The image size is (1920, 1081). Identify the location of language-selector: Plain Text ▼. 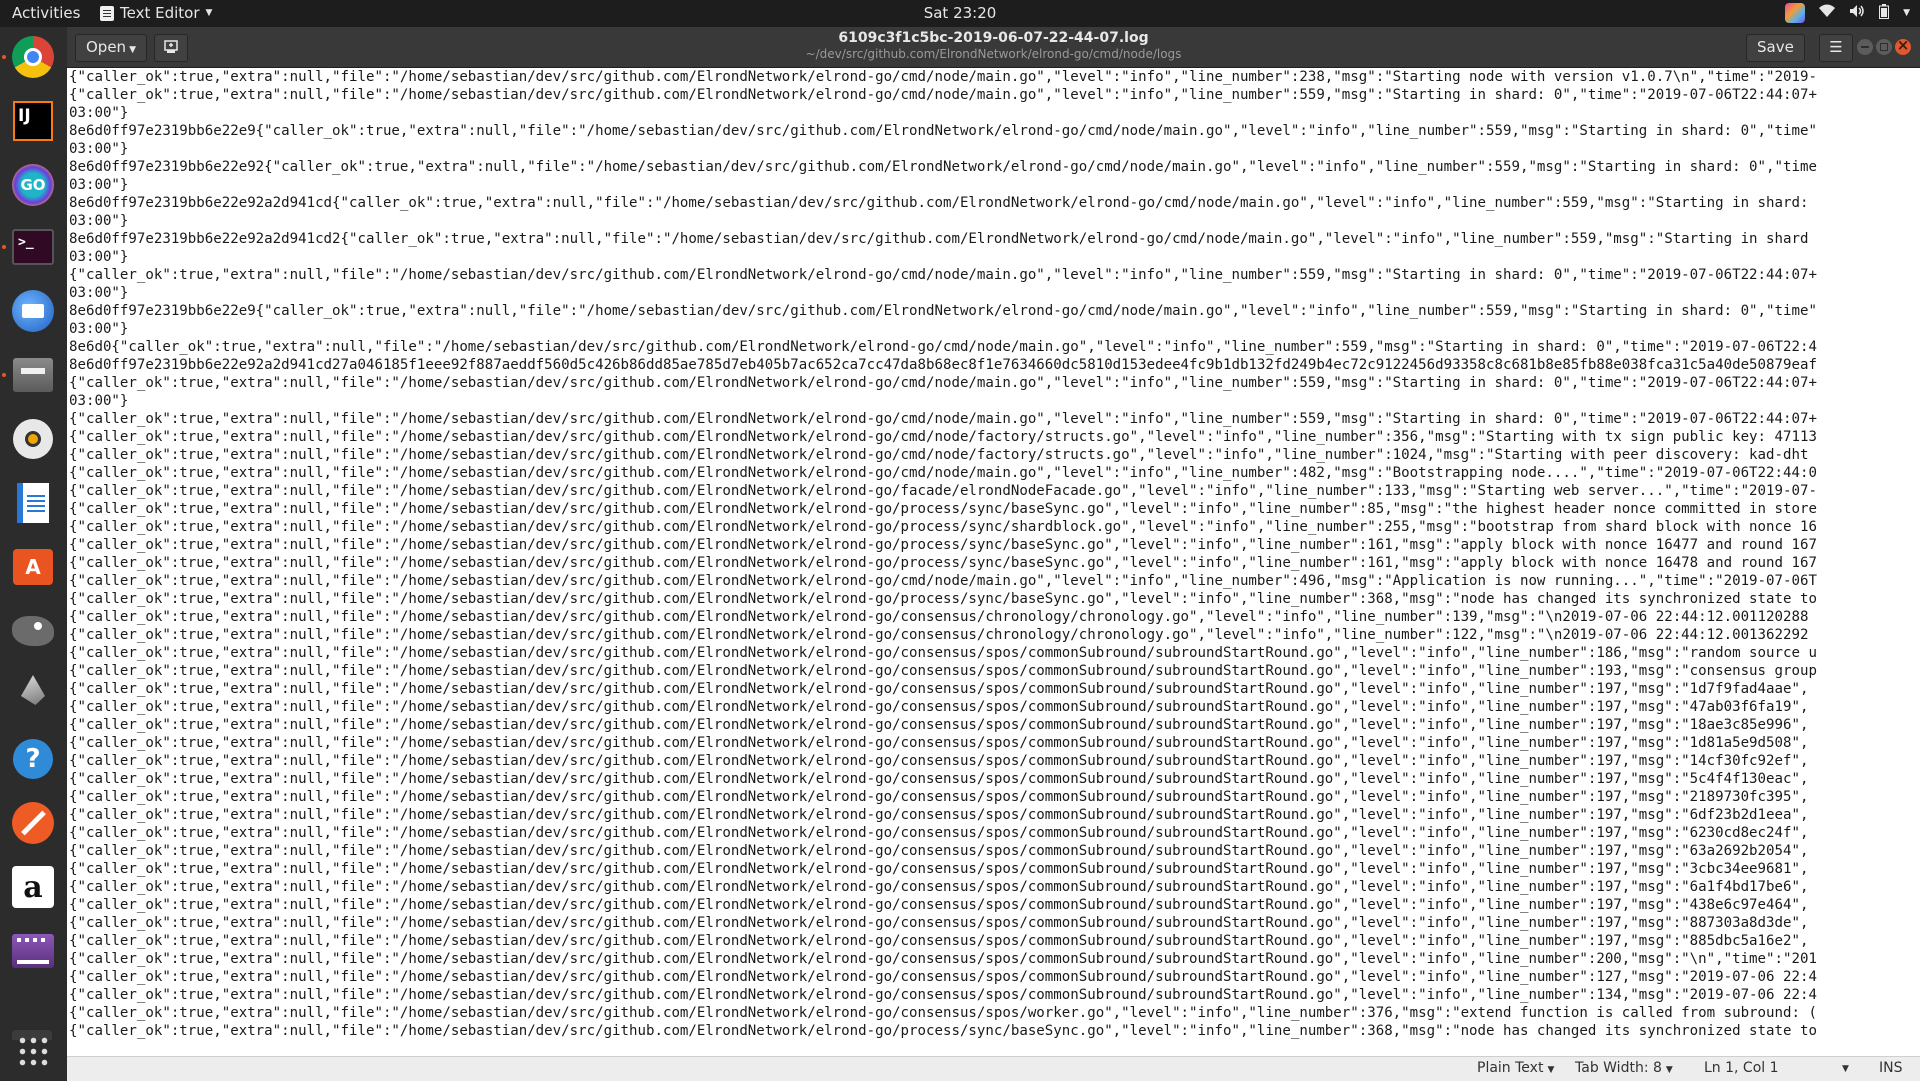
(1515, 1068).